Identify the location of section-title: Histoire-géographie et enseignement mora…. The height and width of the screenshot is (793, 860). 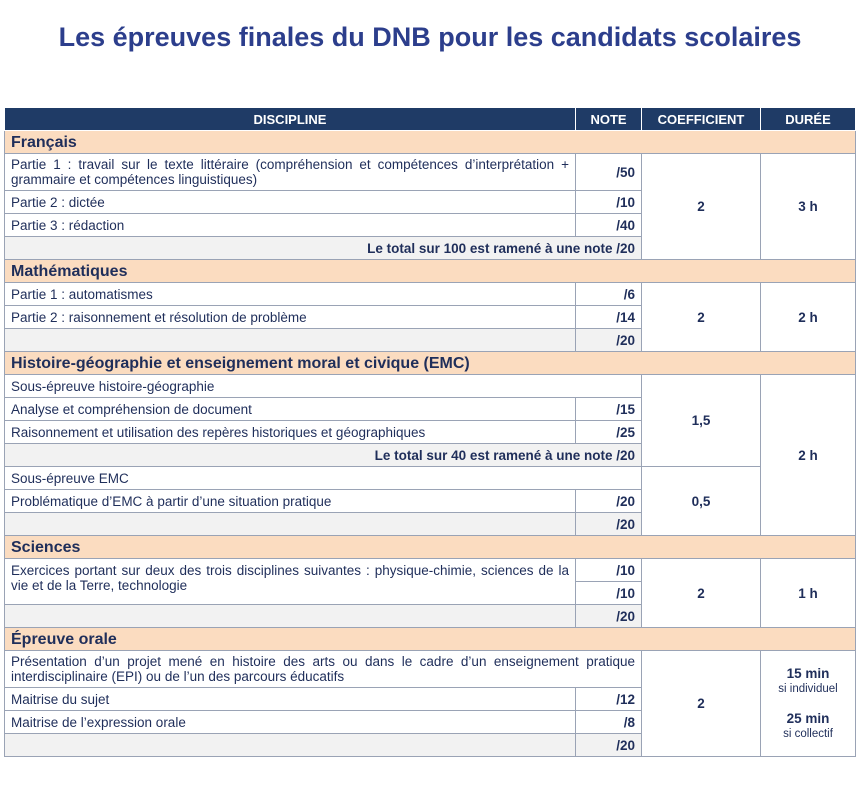
(430, 363).